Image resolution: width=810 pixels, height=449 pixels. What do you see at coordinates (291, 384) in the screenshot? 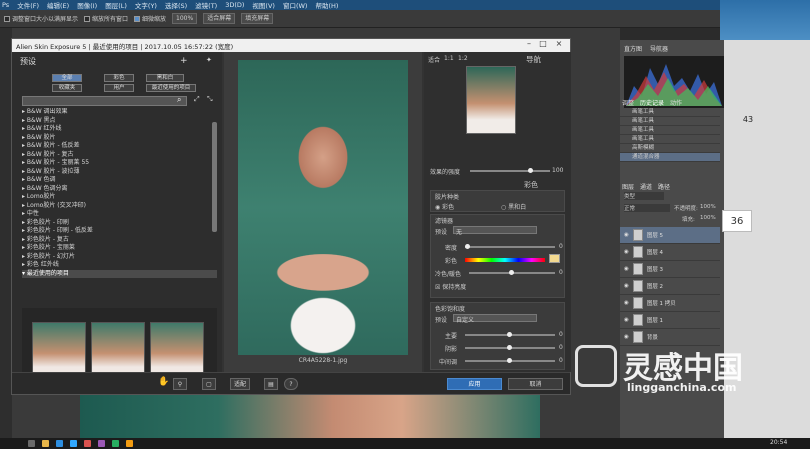
I see `help-icon: ?` at bounding box center [291, 384].